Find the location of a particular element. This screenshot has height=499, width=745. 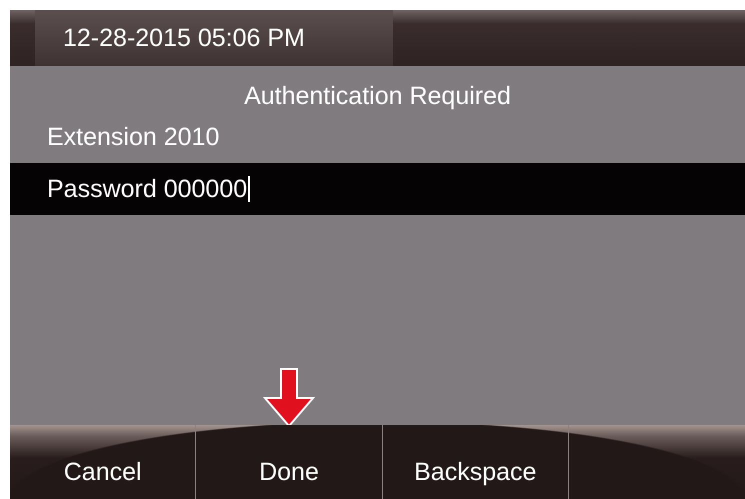

extension-label: Extension 2010 is located at coordinates (133, 137).